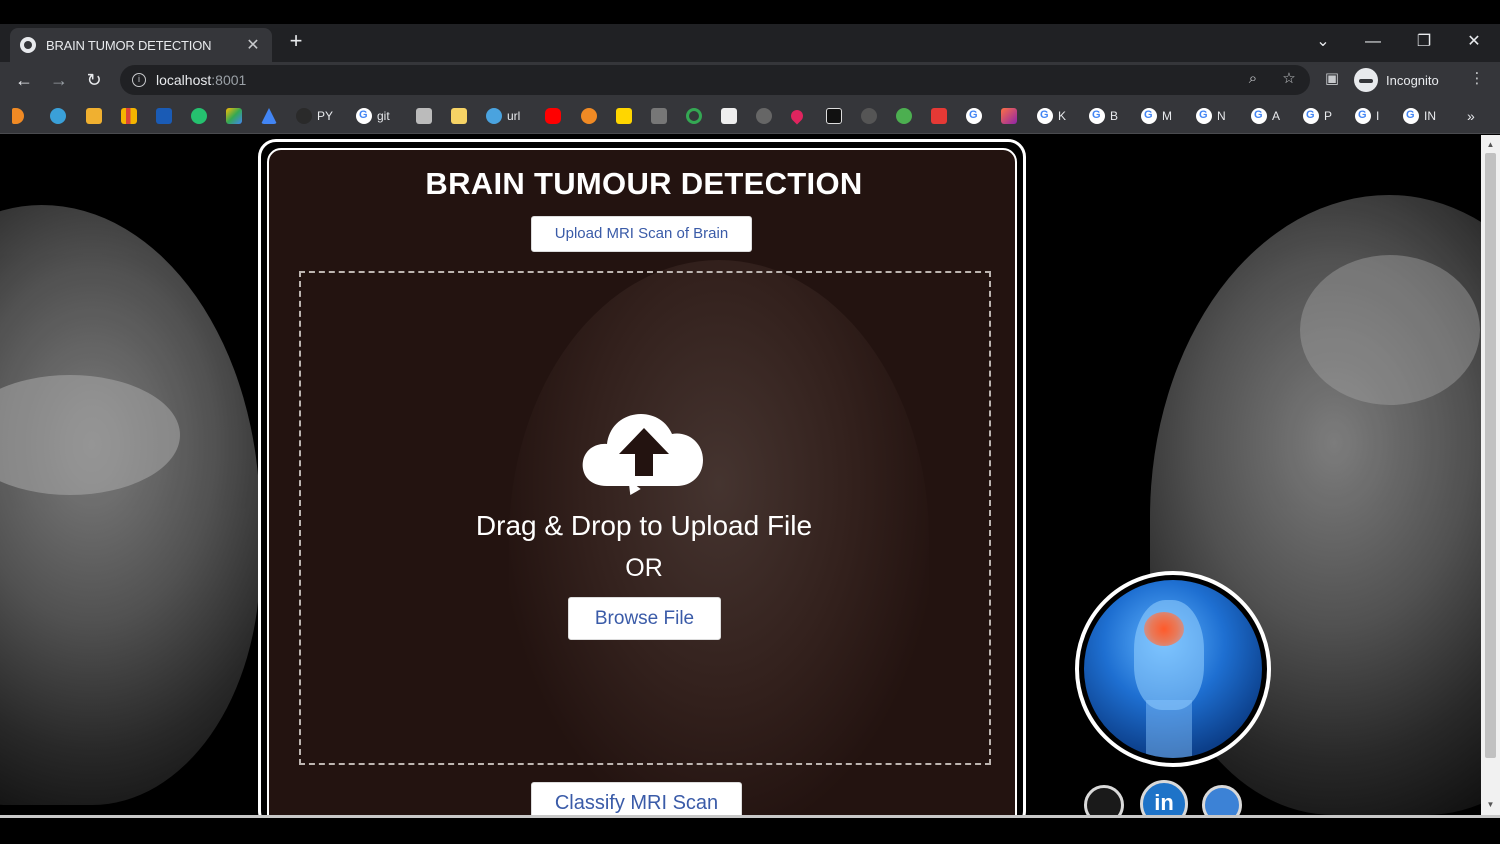 This screenshot has height=844, width=1500. Describe the element at coordinates (1367, 116) in the screenshot. I see `bookmark-item: I` at that location.